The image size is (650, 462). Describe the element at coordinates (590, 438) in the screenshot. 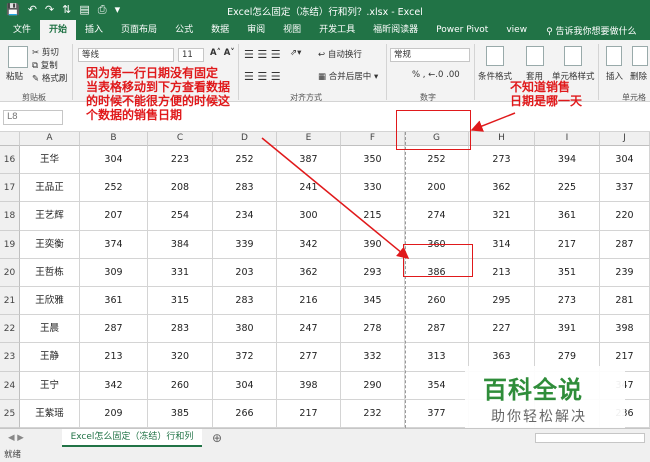

I see `horizontal-scrollbar` at that location.